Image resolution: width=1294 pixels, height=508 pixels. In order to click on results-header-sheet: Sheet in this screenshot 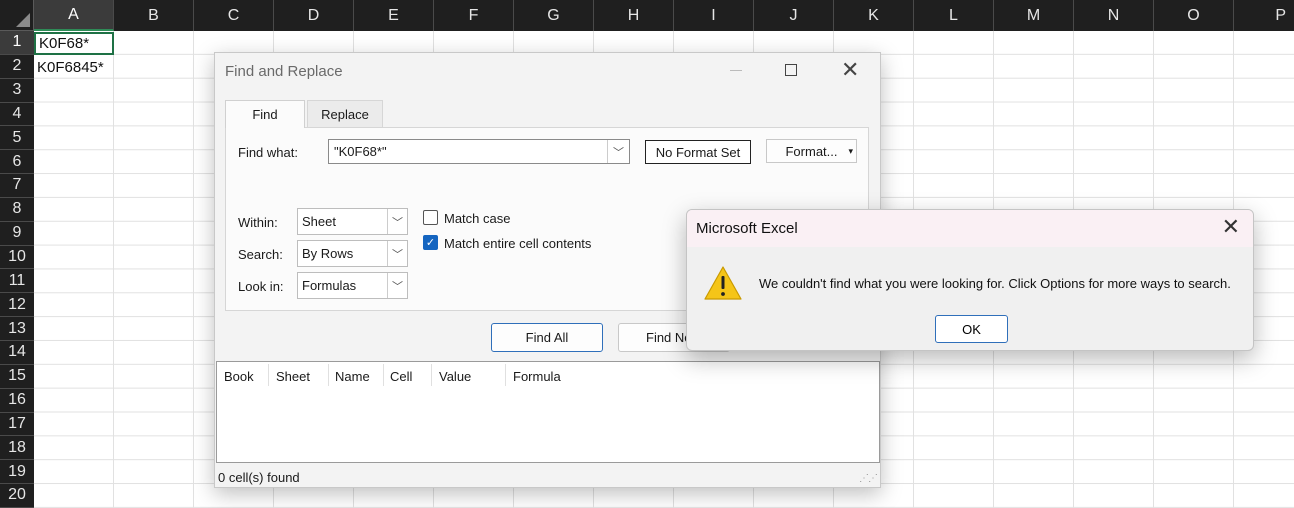, I will do `click(293, 376)`.